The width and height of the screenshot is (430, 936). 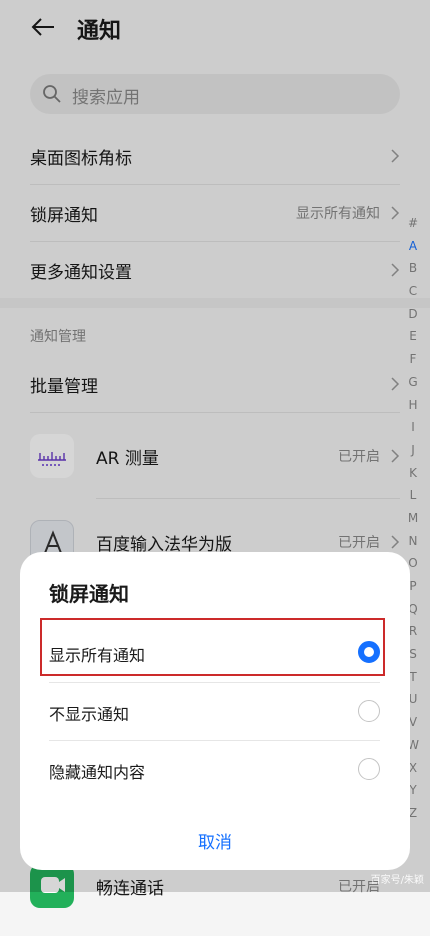 I want to click on watermark: 百家号/朱颖, so click(x=397, y=880).